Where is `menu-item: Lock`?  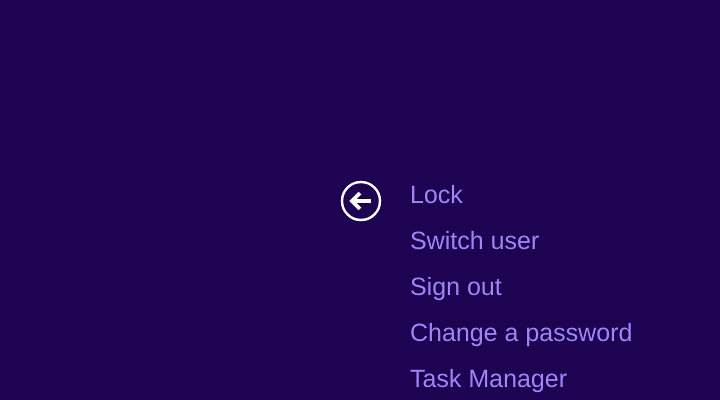 menu-item: Lock is located at coordinates (436, 195).